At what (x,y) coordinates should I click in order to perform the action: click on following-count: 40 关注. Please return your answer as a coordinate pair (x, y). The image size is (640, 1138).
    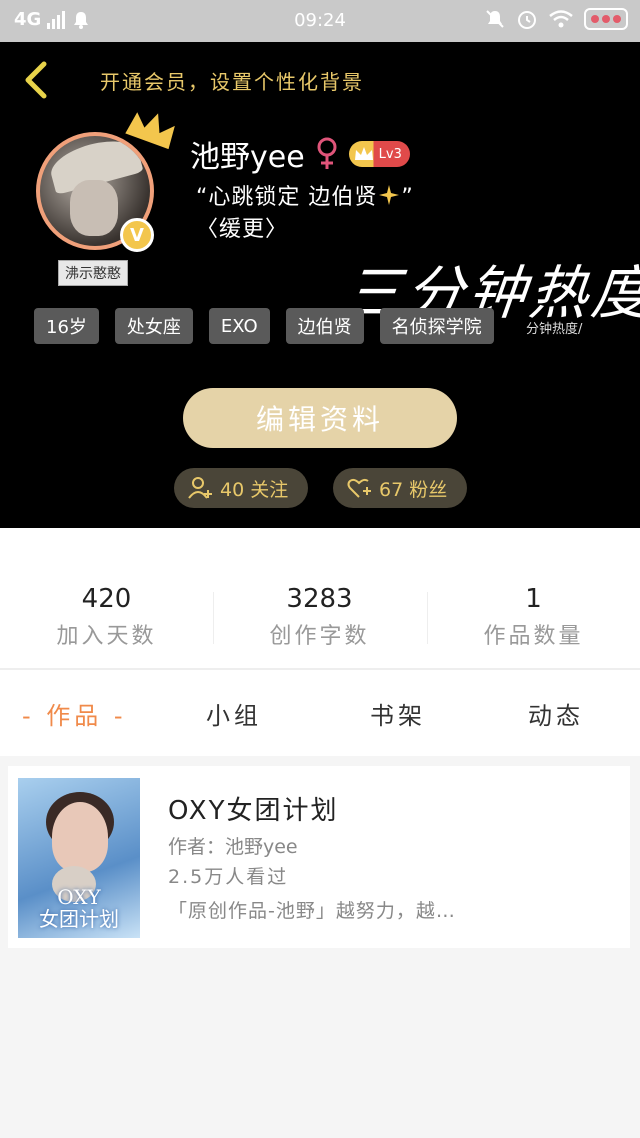
    Looking at the image, I should click on (254, 489).